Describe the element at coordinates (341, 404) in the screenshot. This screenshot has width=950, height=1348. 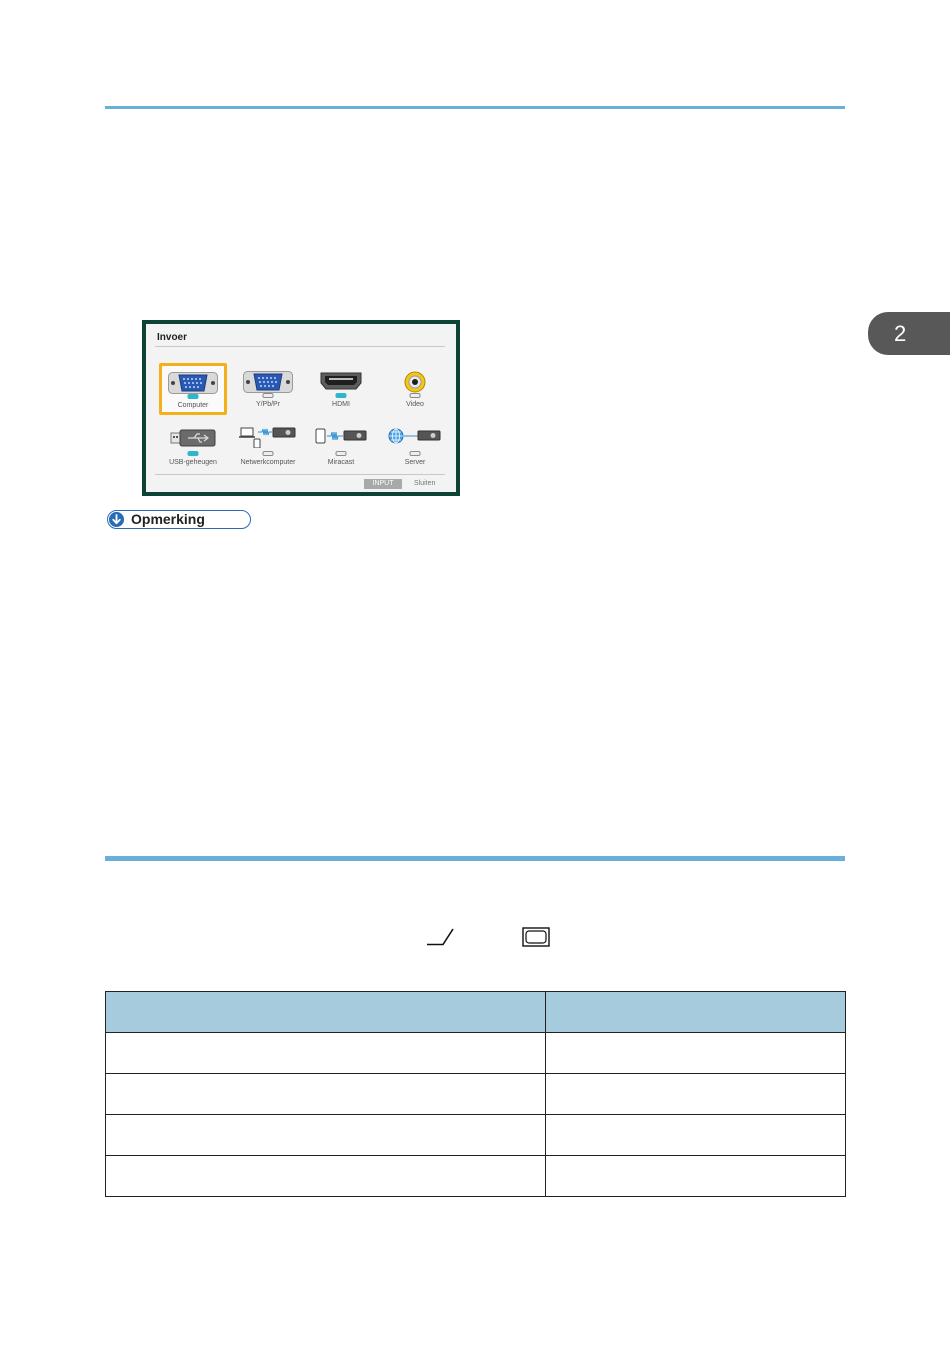
I see `input-item-label: HDMI` at that location.